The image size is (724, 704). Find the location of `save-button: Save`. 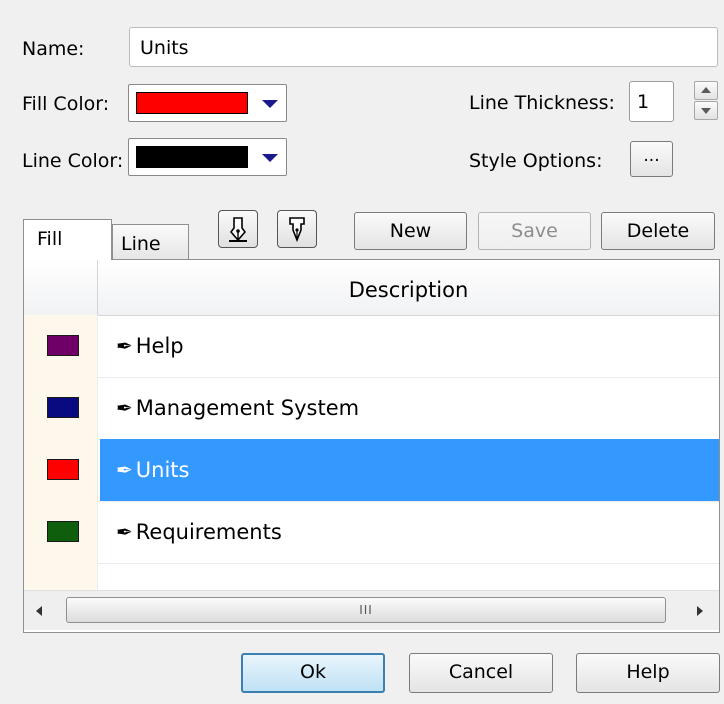

save-button: Save is located at coordinates (534, 231).